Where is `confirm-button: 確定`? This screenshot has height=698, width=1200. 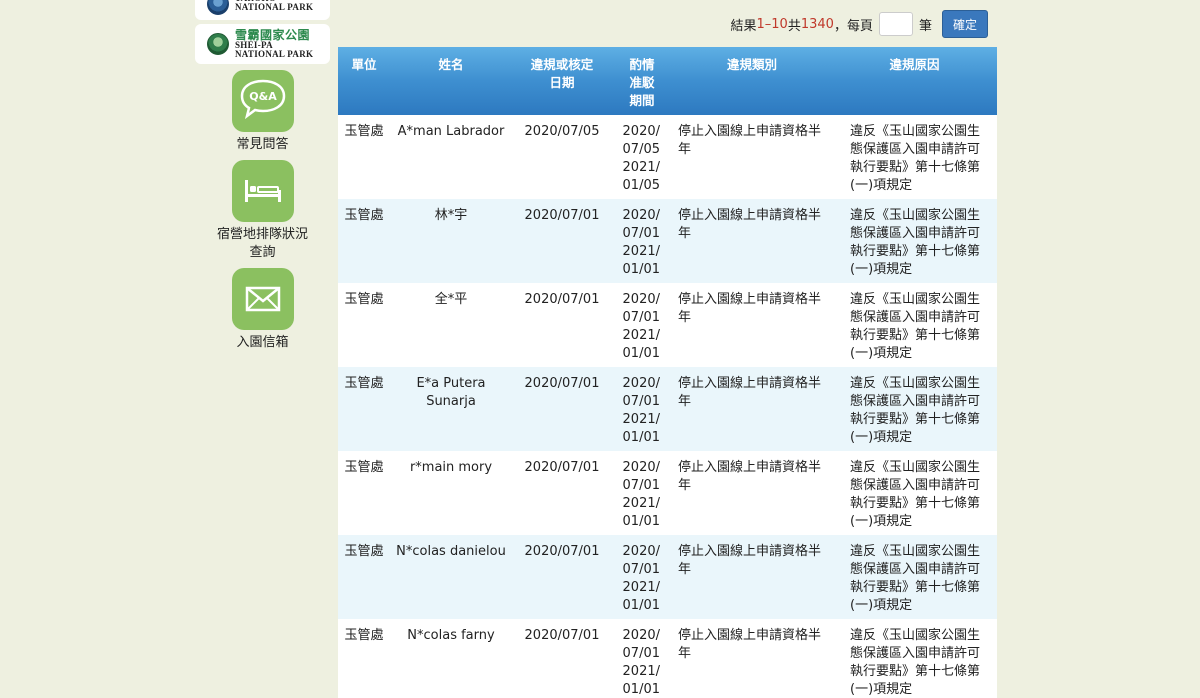
confirm-button: 確定 is located at coordinates (964, 24).